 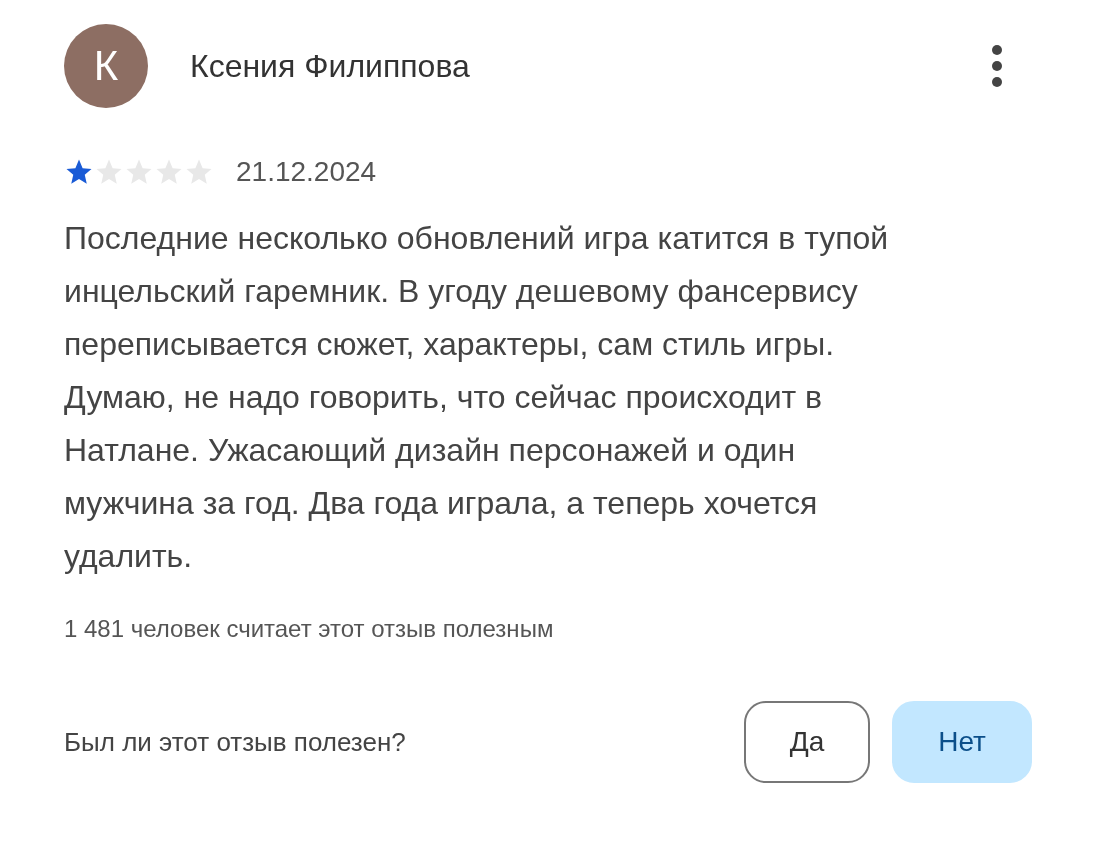 I want to click on more-options-icon, so click(x=997, y=66).